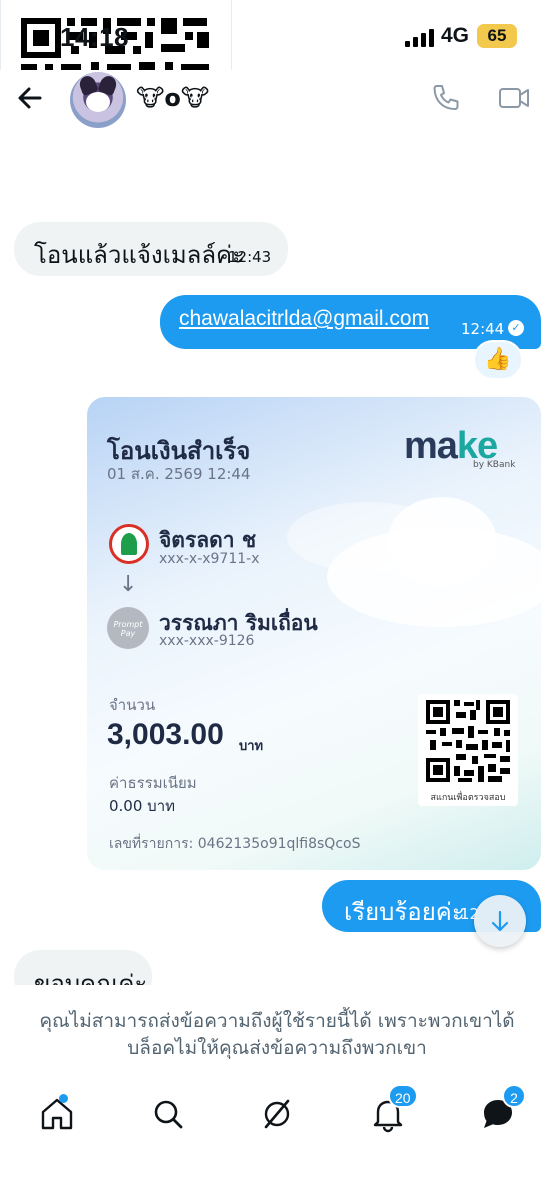  Describe the element at coordinates (514, 98) in the screenshot. I see `video-call-icon` at that location.